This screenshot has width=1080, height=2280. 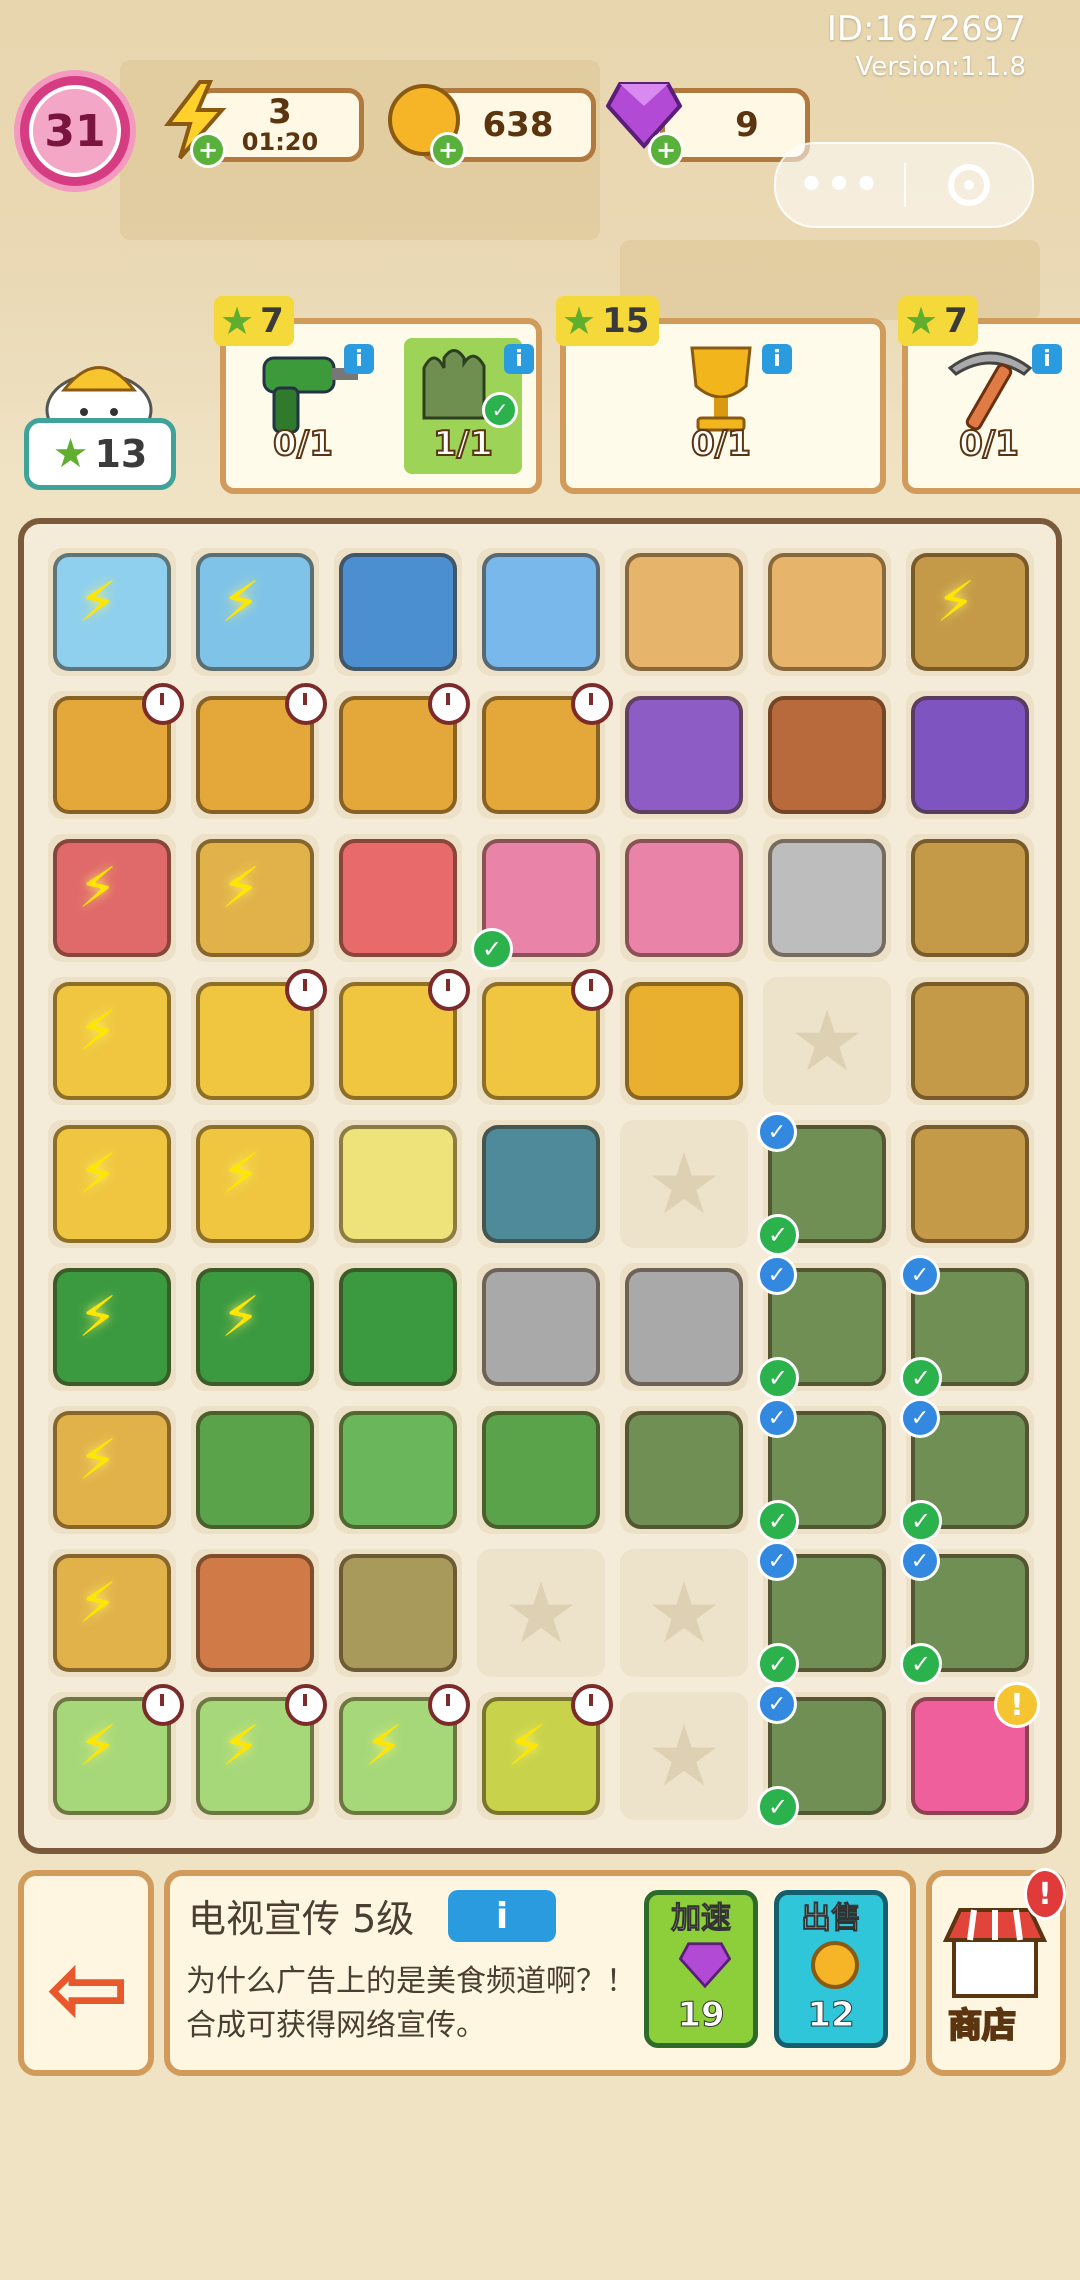 What do you see at coordinates (840, 185) in the screenshot?
I see `more-menu-icon: •••` at bounding box center [840, 185].